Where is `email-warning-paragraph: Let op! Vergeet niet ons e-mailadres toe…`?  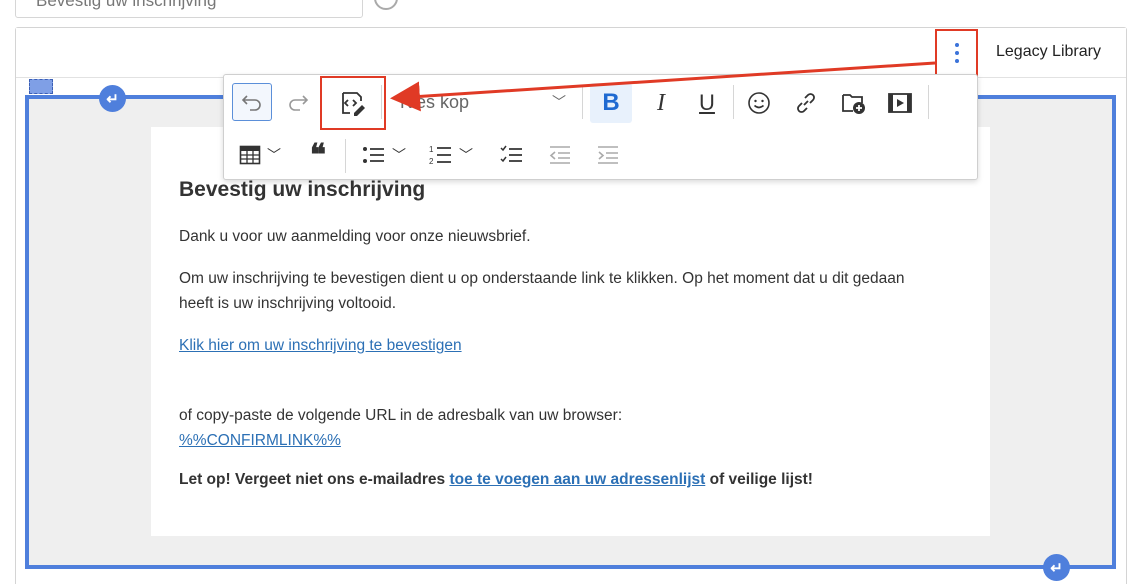 email-warning-paragraph: Let op! Vergeet niet ons e-mailadres toe… is located at coordinates (559, 479).